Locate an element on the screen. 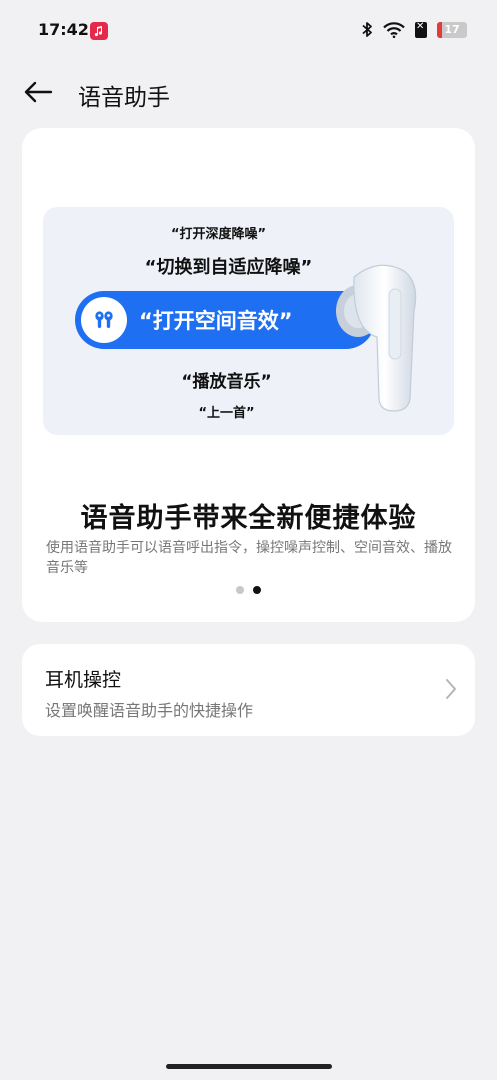 This screenshot has width=497, height=1080. bluetooth-icon is located at coordinates (367, 29).